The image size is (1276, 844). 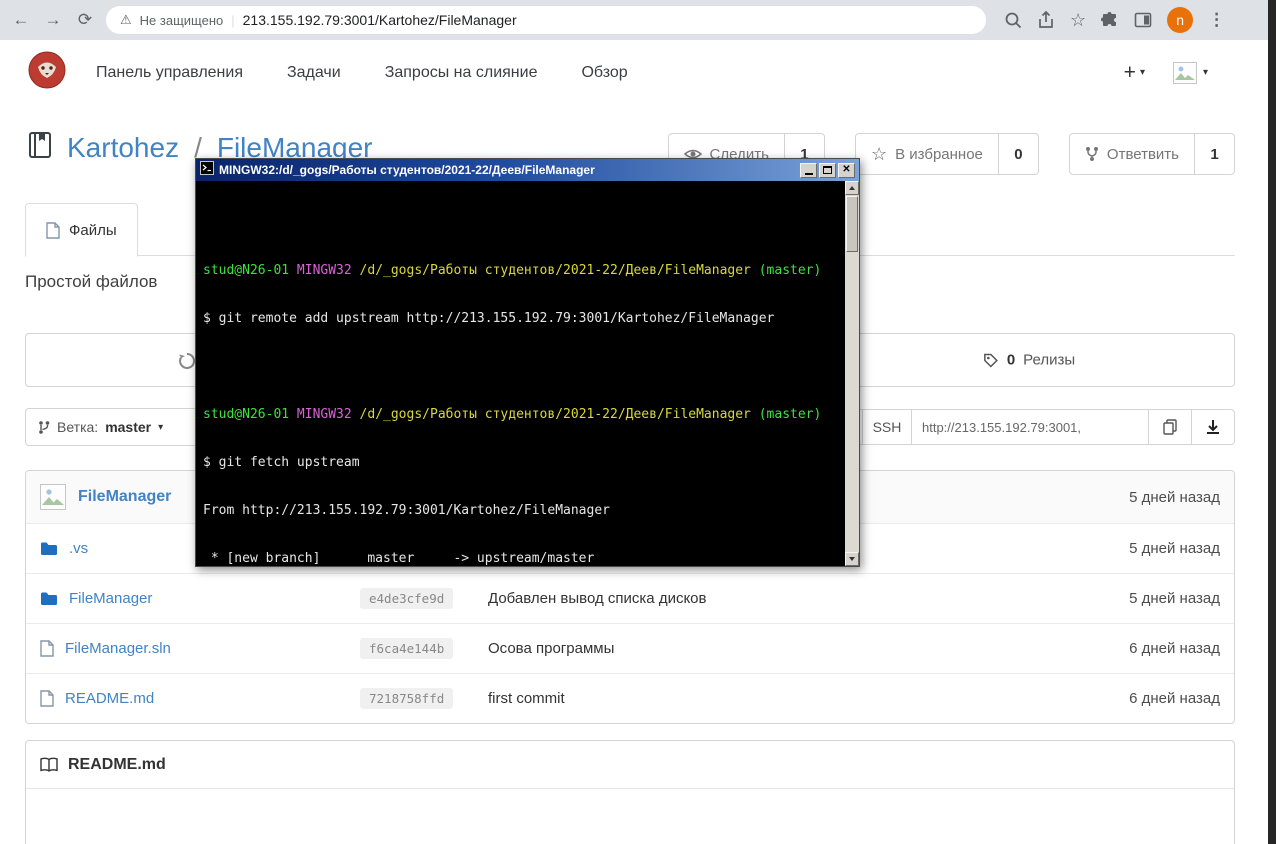 I want to click on releases-link: 0 Релизы, so click(x=1029, y=360).